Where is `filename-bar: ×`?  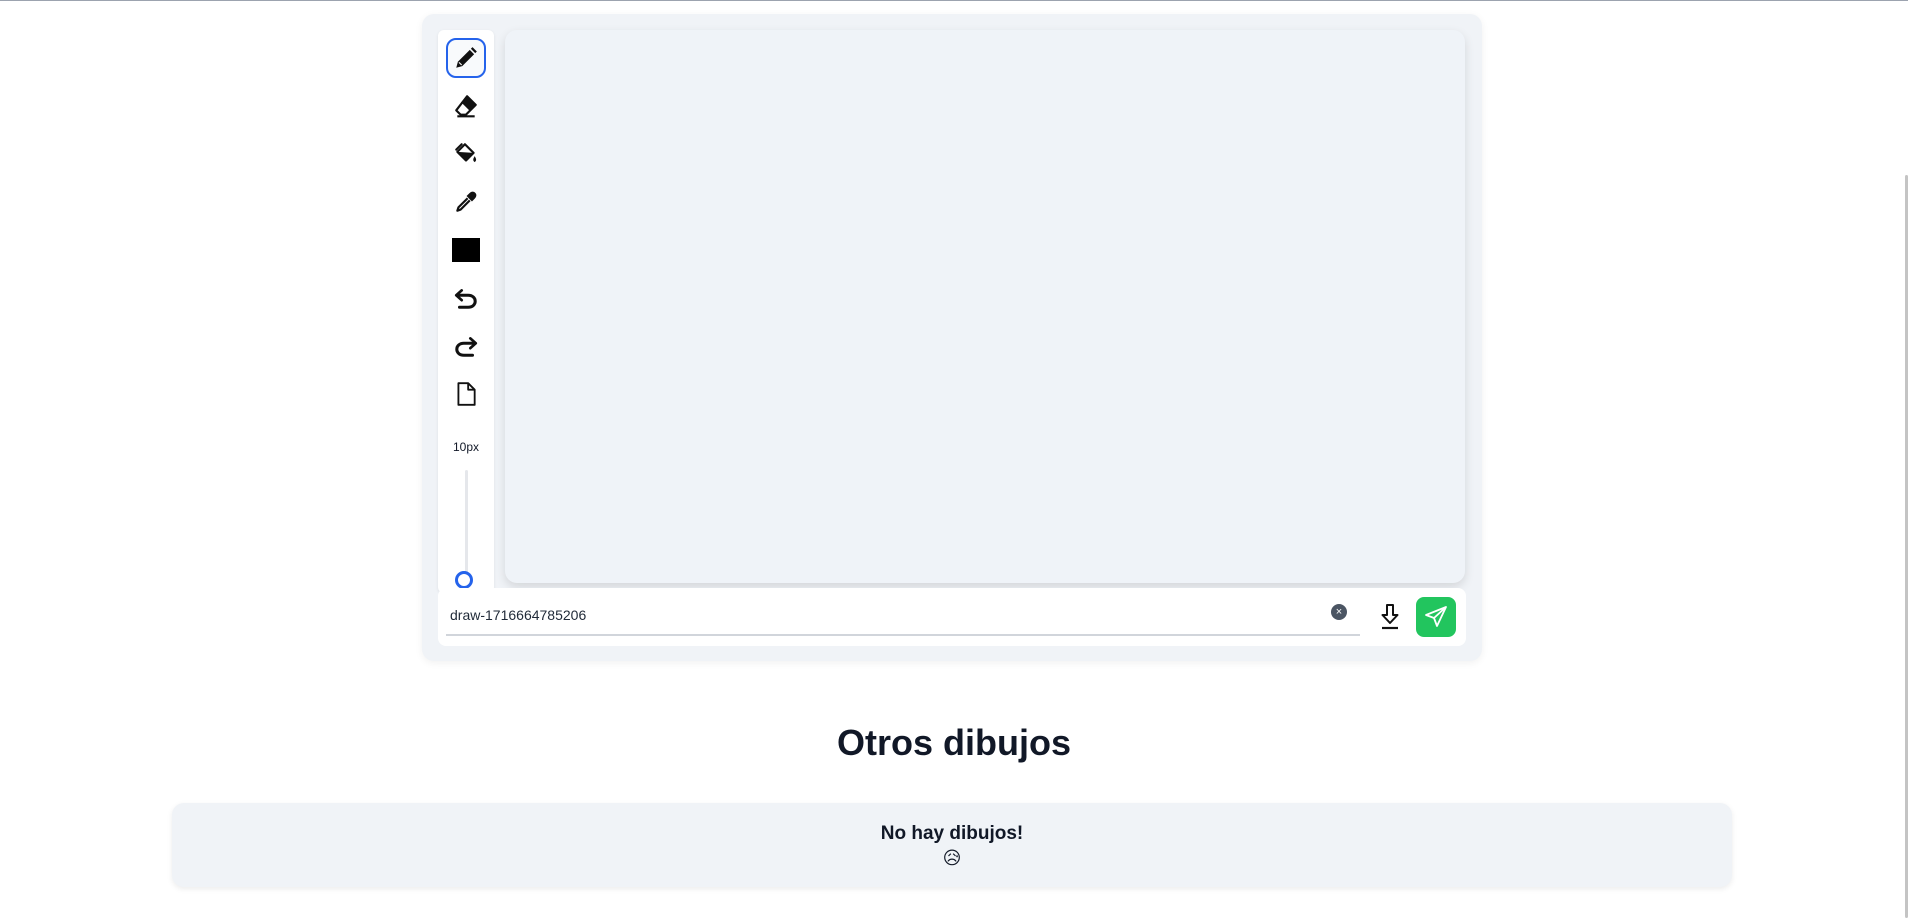
filename-bar: × is located at coordinates (952, 617).